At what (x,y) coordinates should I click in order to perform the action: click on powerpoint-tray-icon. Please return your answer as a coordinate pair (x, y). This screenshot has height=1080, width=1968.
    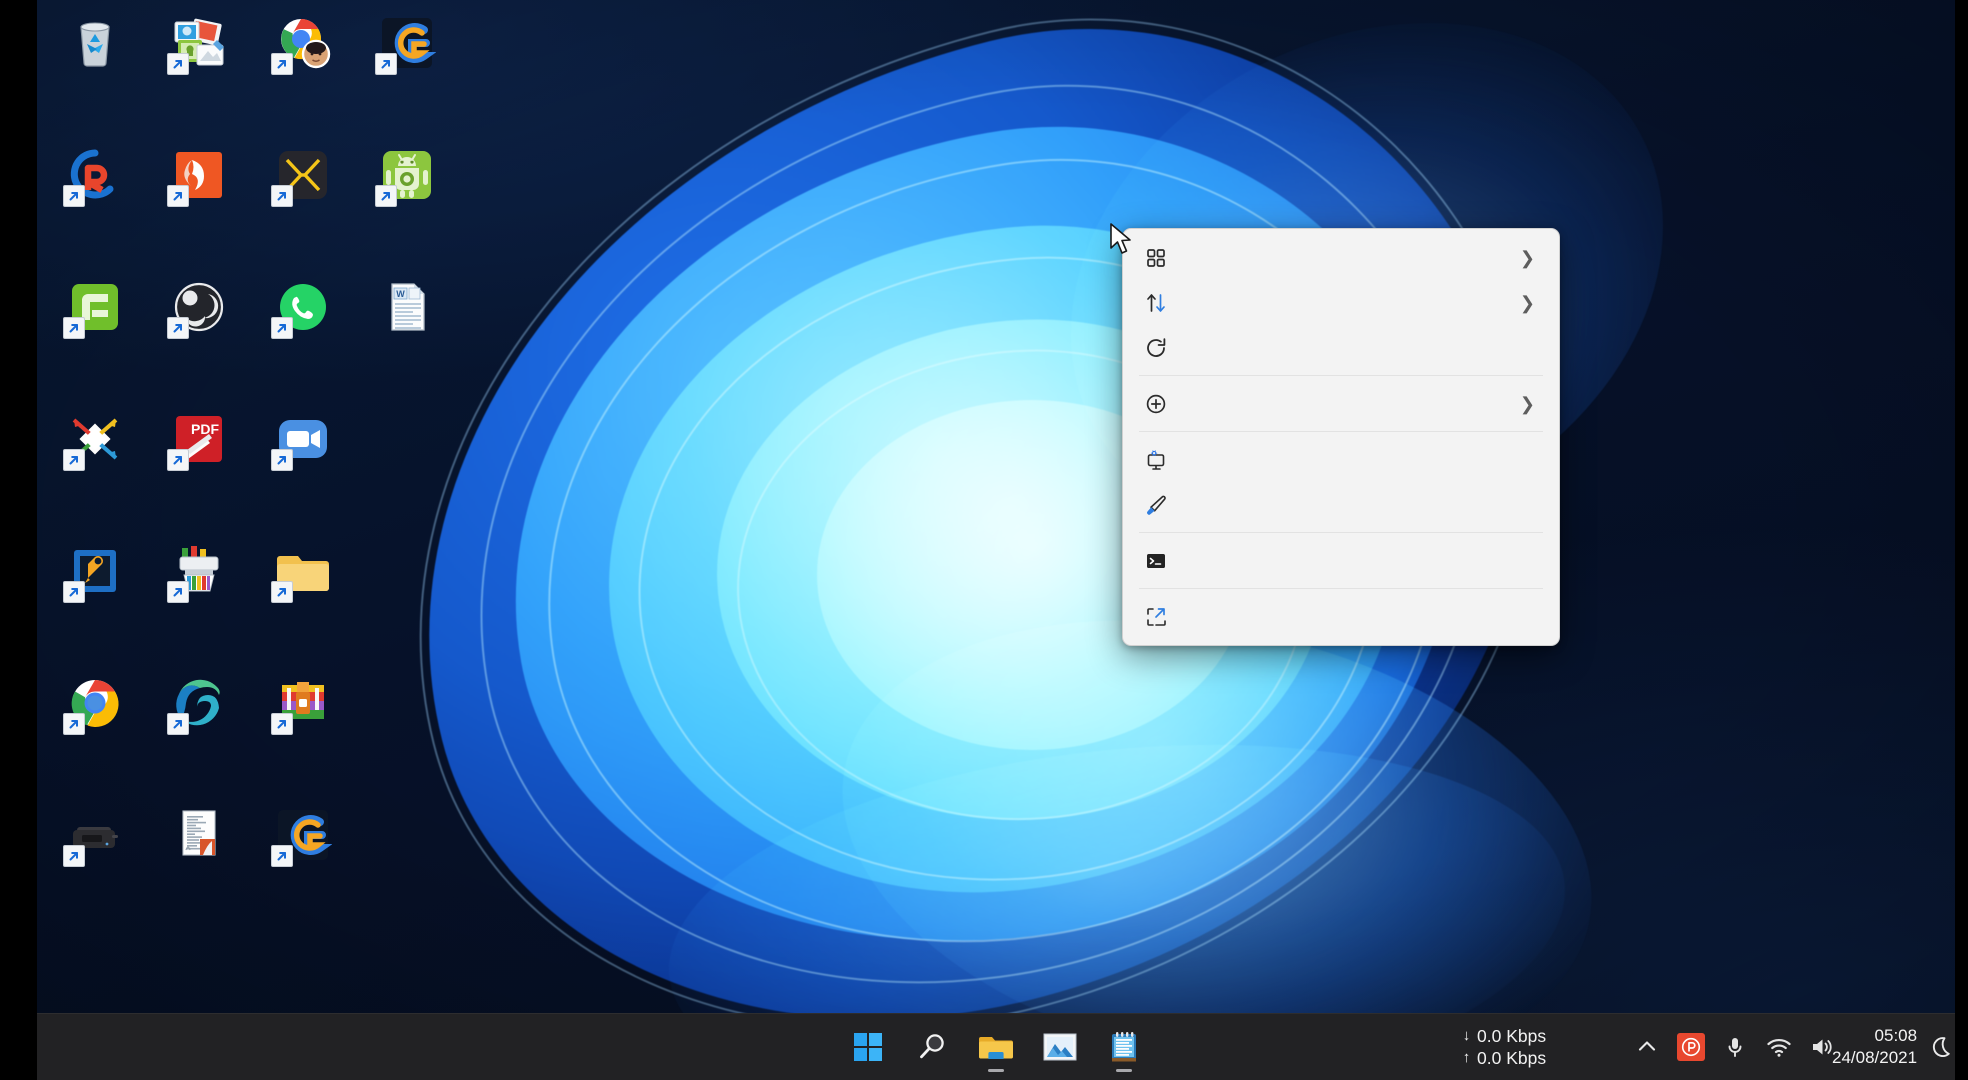
    Looking at the image, I should click on (1691, 1047).